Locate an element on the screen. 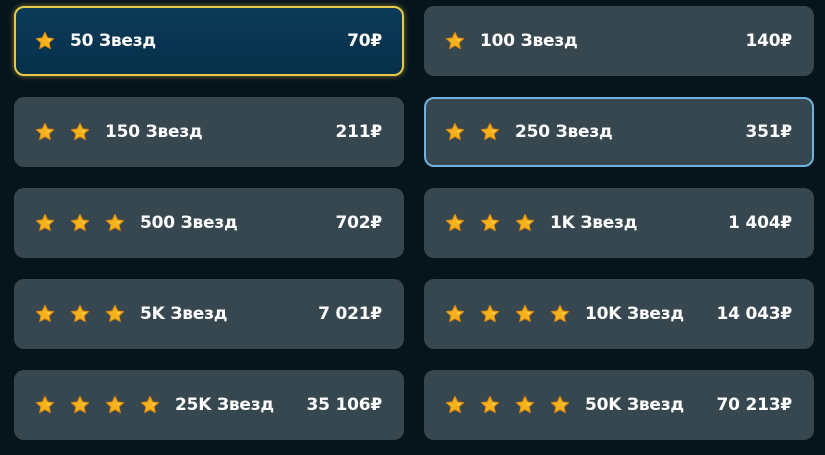  package-label: 10K Звезд is located at coordinates (634, 314).